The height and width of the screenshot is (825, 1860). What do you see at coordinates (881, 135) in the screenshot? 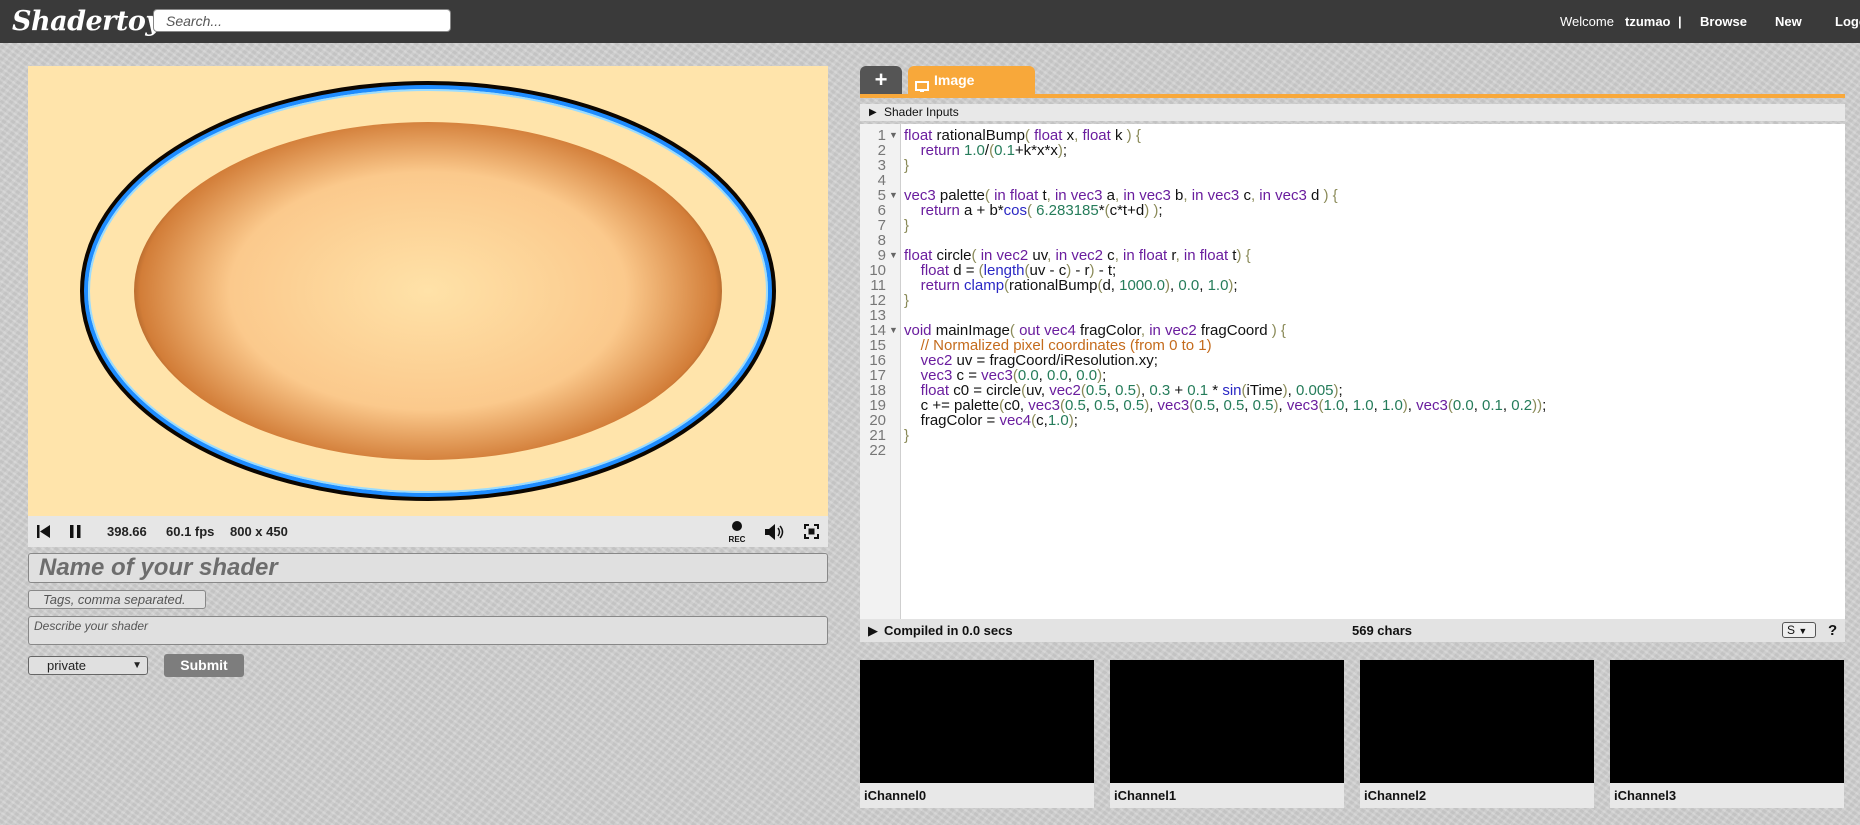
I see `line-number: 1` at bounding box center [881, 135].